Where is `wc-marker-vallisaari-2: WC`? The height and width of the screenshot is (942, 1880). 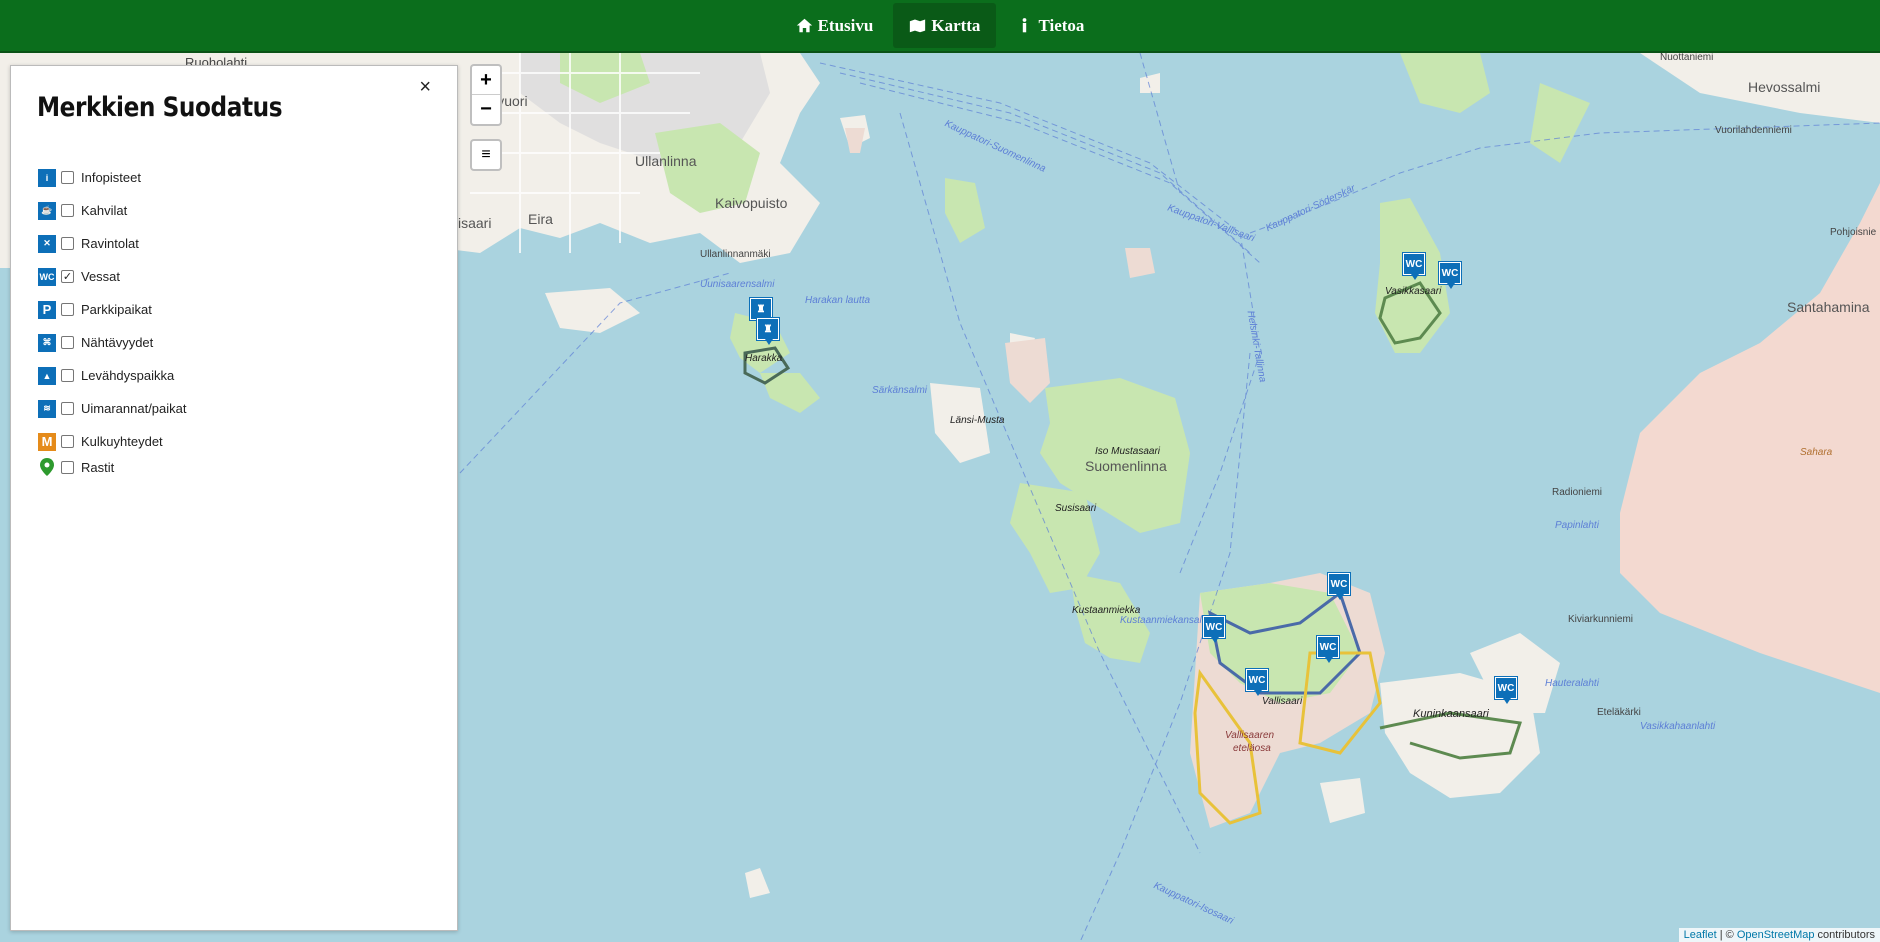 wc-marker-vallisaari-2: WC is located at coordinates (1214, 629).